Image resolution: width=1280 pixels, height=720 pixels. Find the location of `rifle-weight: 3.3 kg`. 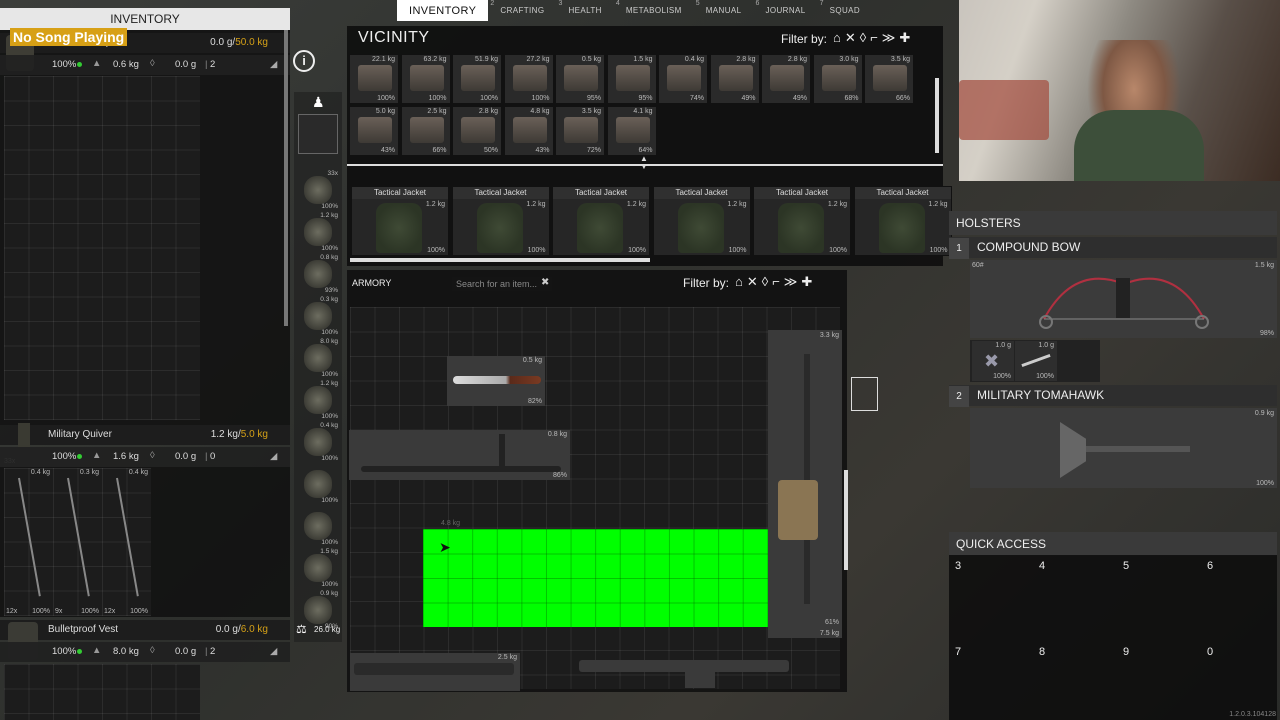

rifle-weight: 3.3 kg is located at coordinates (829, 335).